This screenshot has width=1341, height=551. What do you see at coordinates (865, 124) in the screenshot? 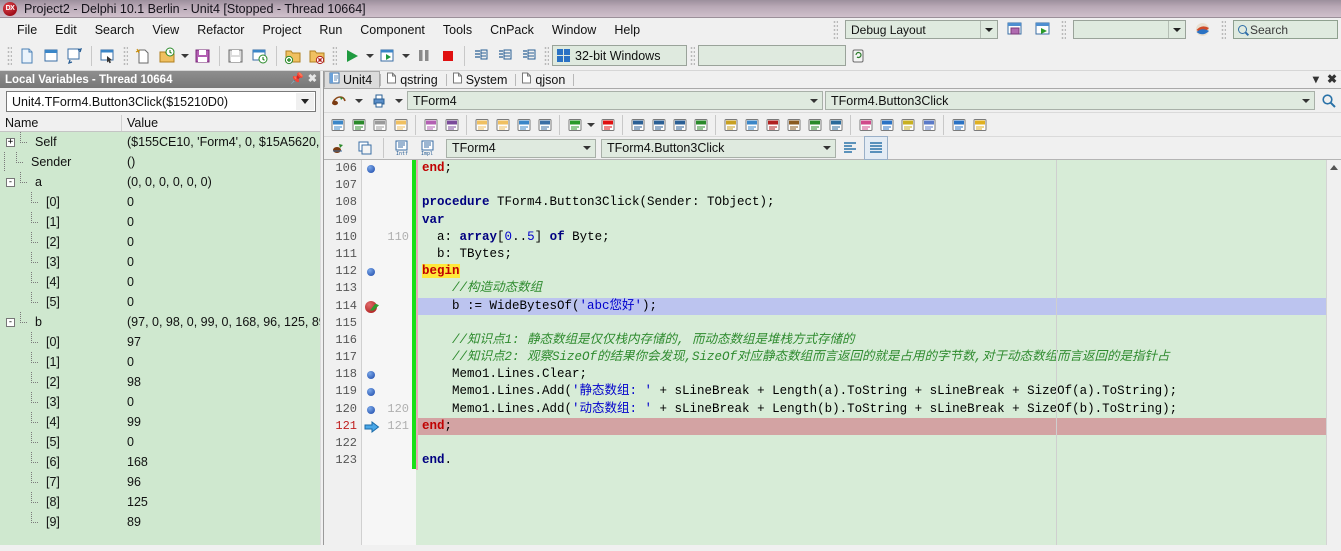
I see `color-picker-icon` at bounding box center [865, 124].